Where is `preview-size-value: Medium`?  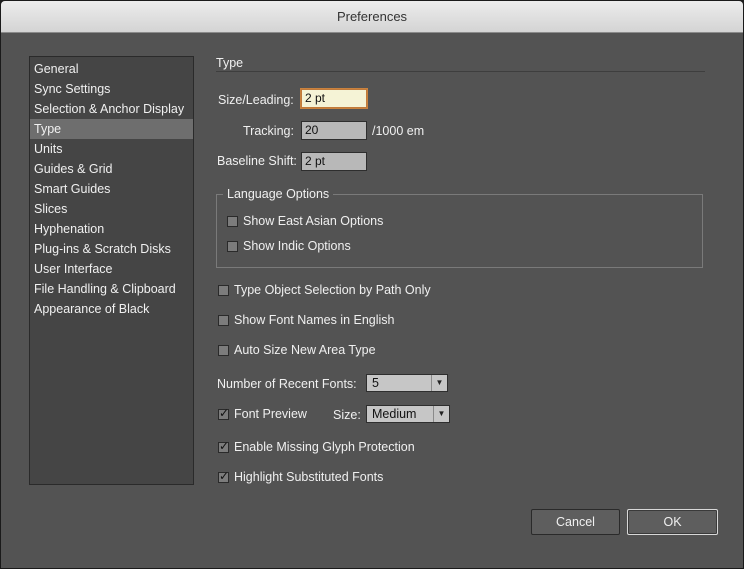 preview-size-value: Medium is located at coordinates (394, 414).